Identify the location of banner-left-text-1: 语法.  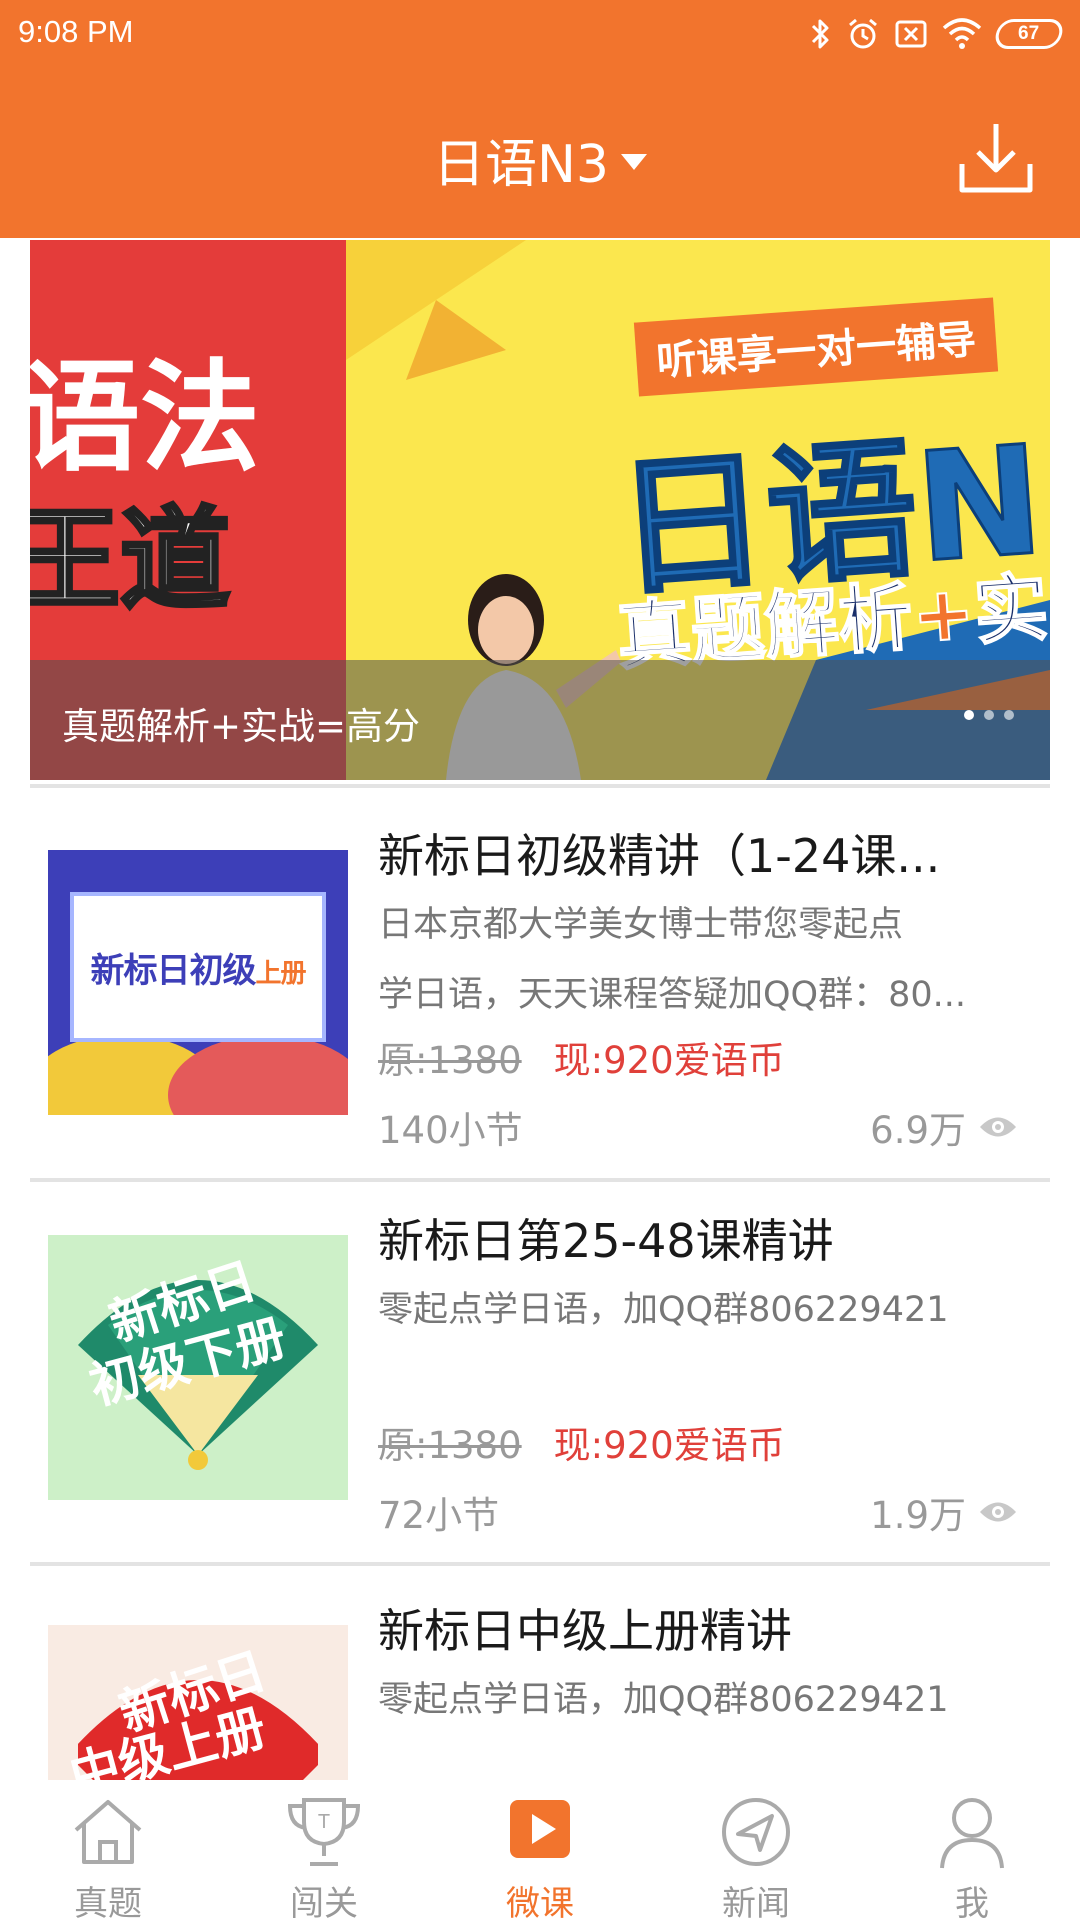
(145, 418).